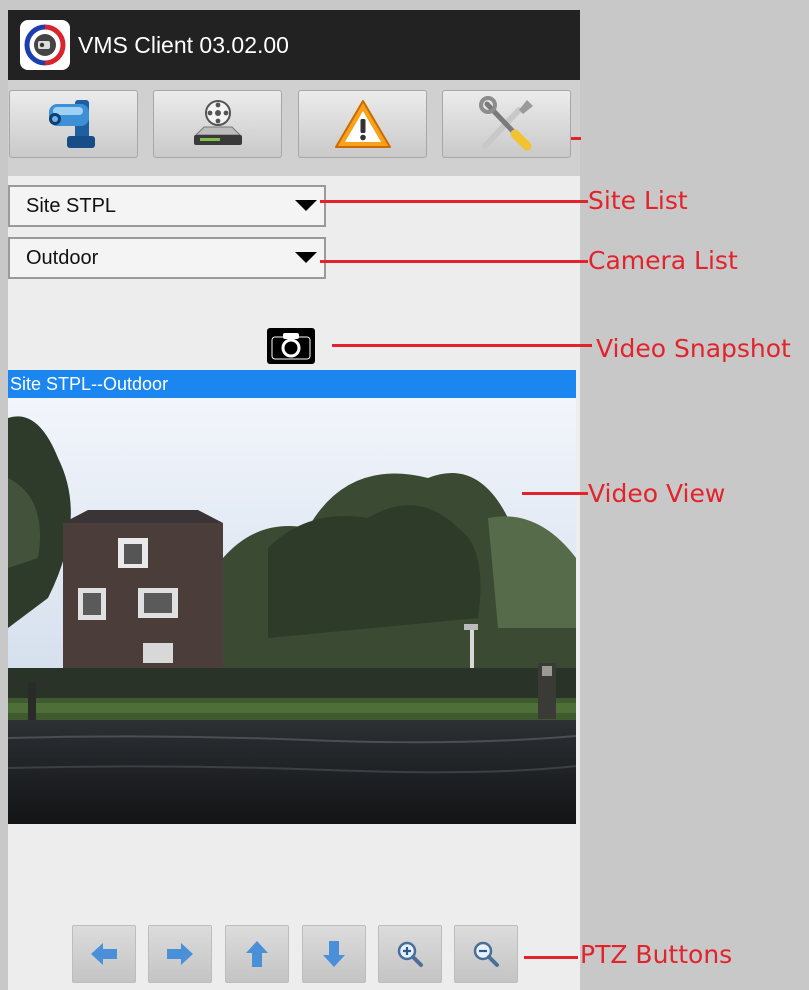 This screenshot has width=809, height=990. Describe the element at coordinates (294, 45) in the screenshot. I see `title-bar: VMS Client 03.02.00` at that location.